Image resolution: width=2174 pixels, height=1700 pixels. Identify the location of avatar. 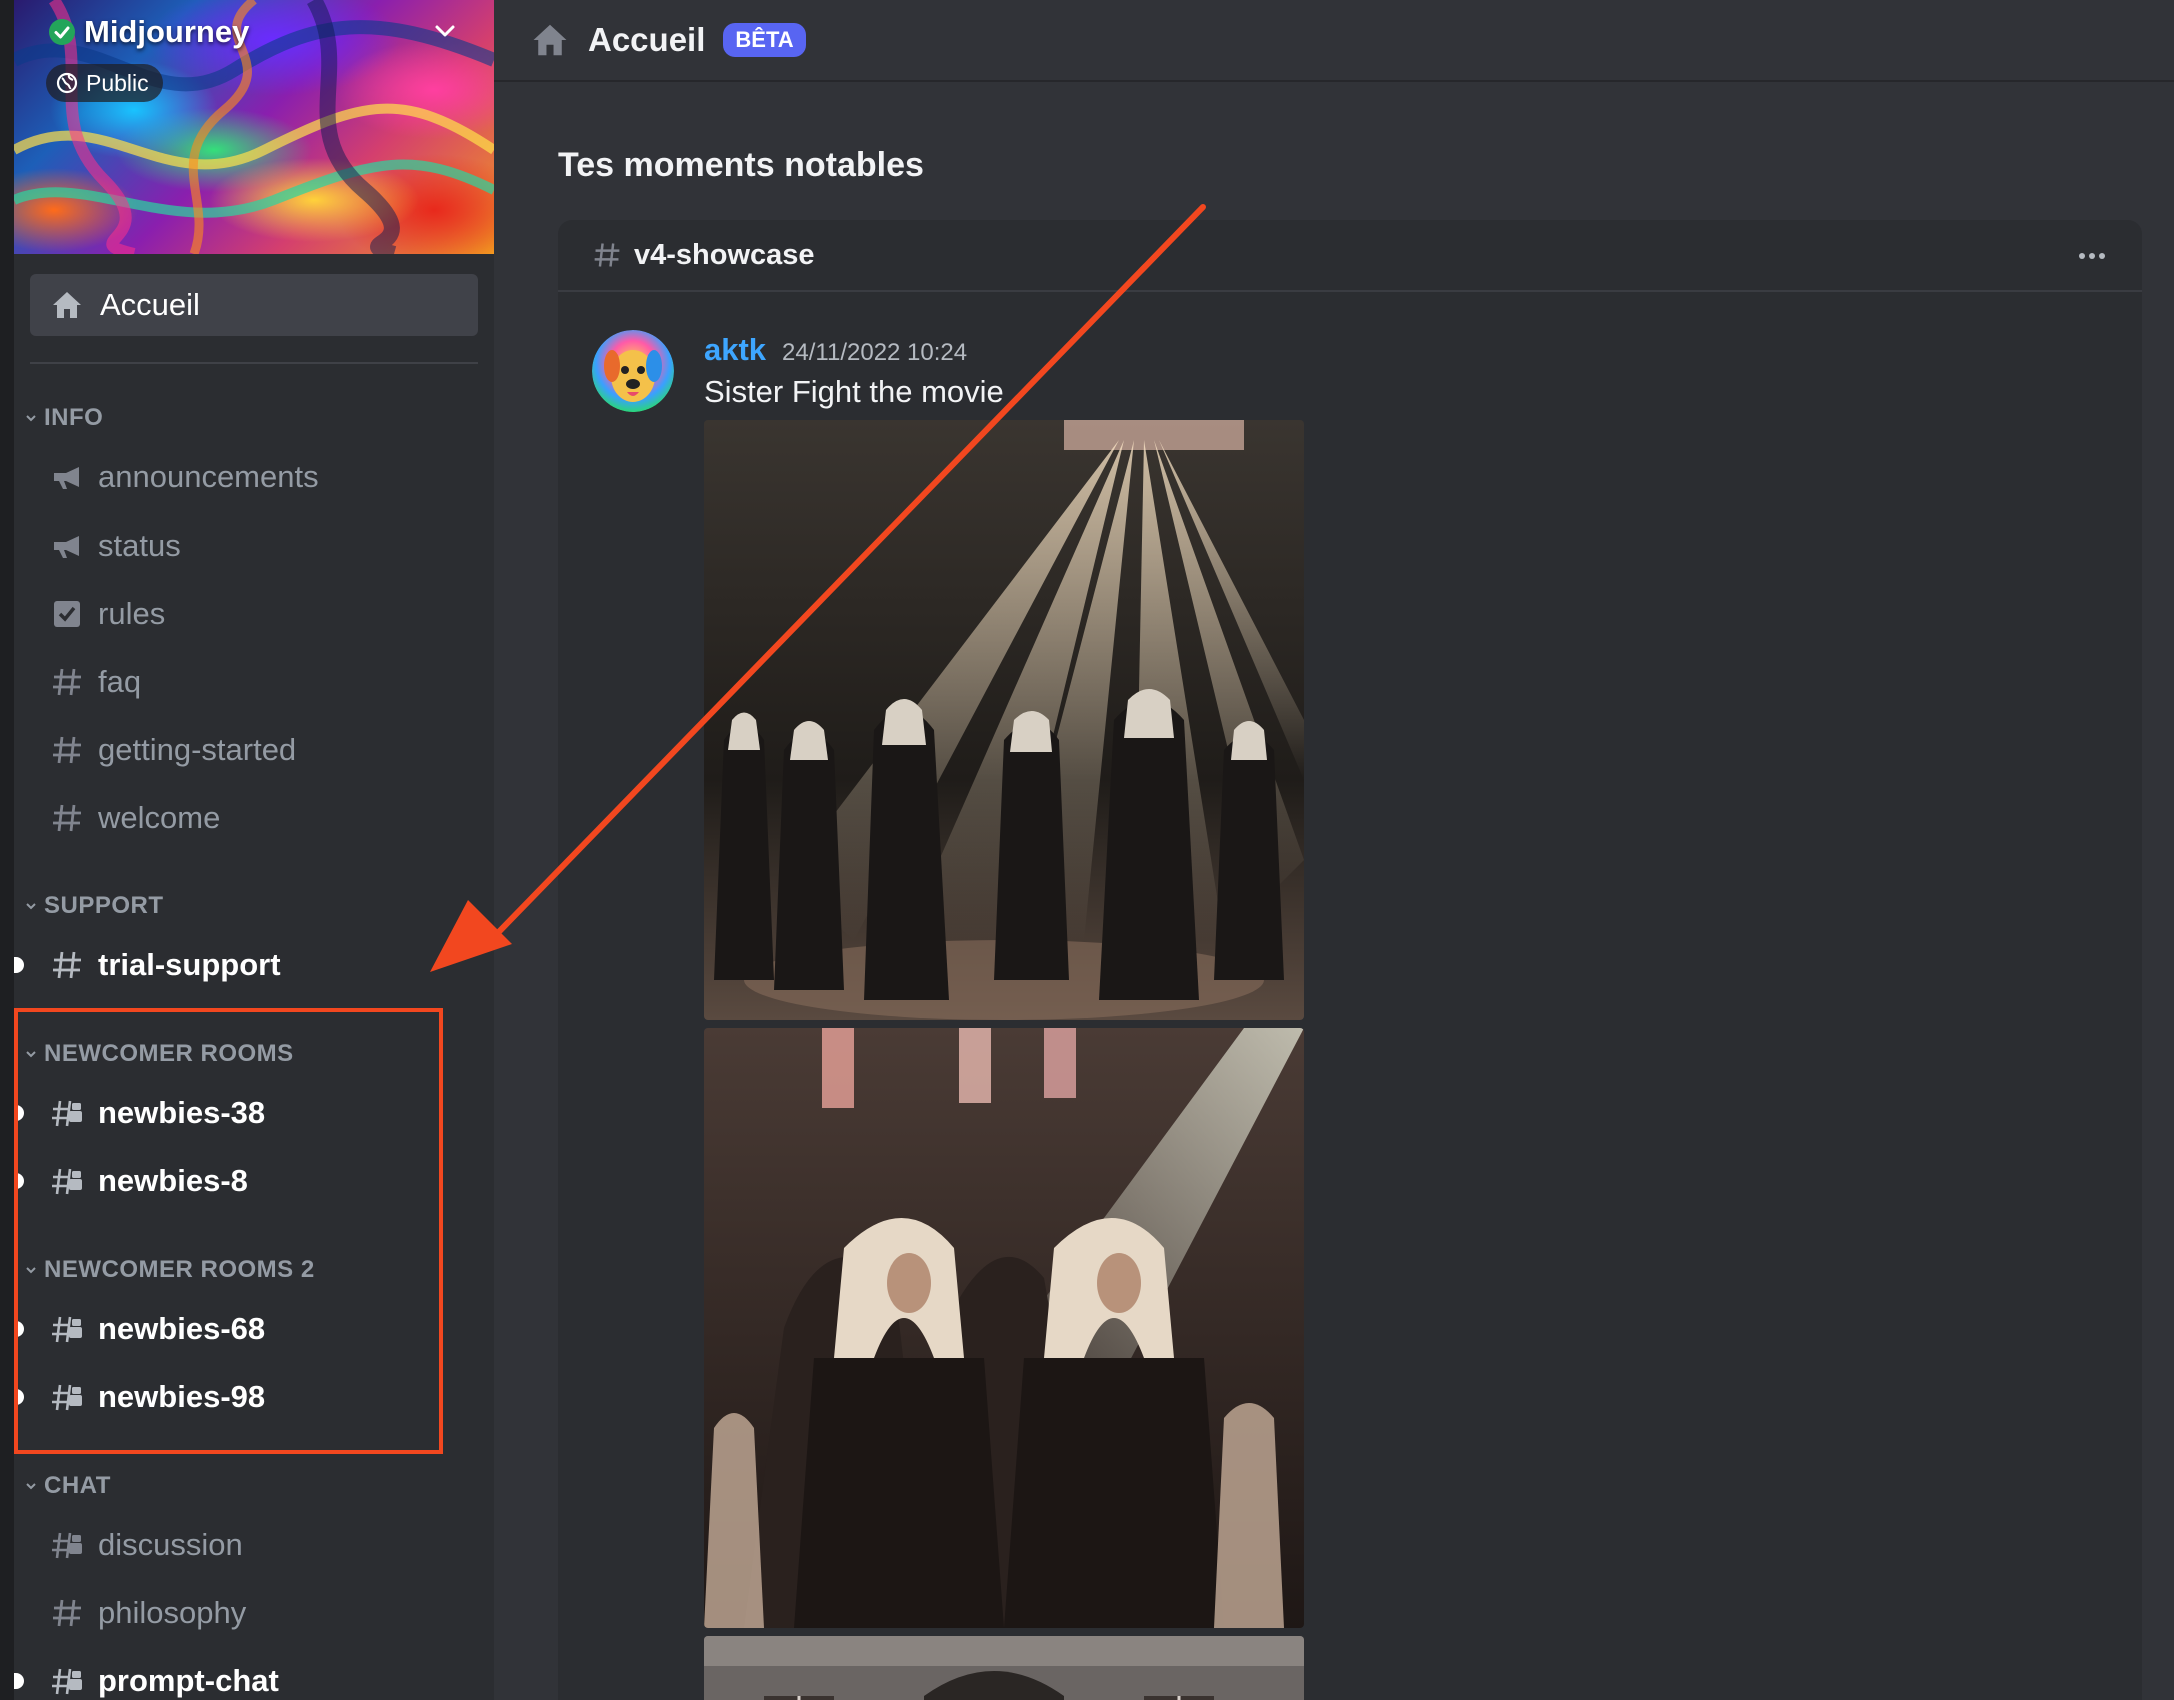
(633, 371).